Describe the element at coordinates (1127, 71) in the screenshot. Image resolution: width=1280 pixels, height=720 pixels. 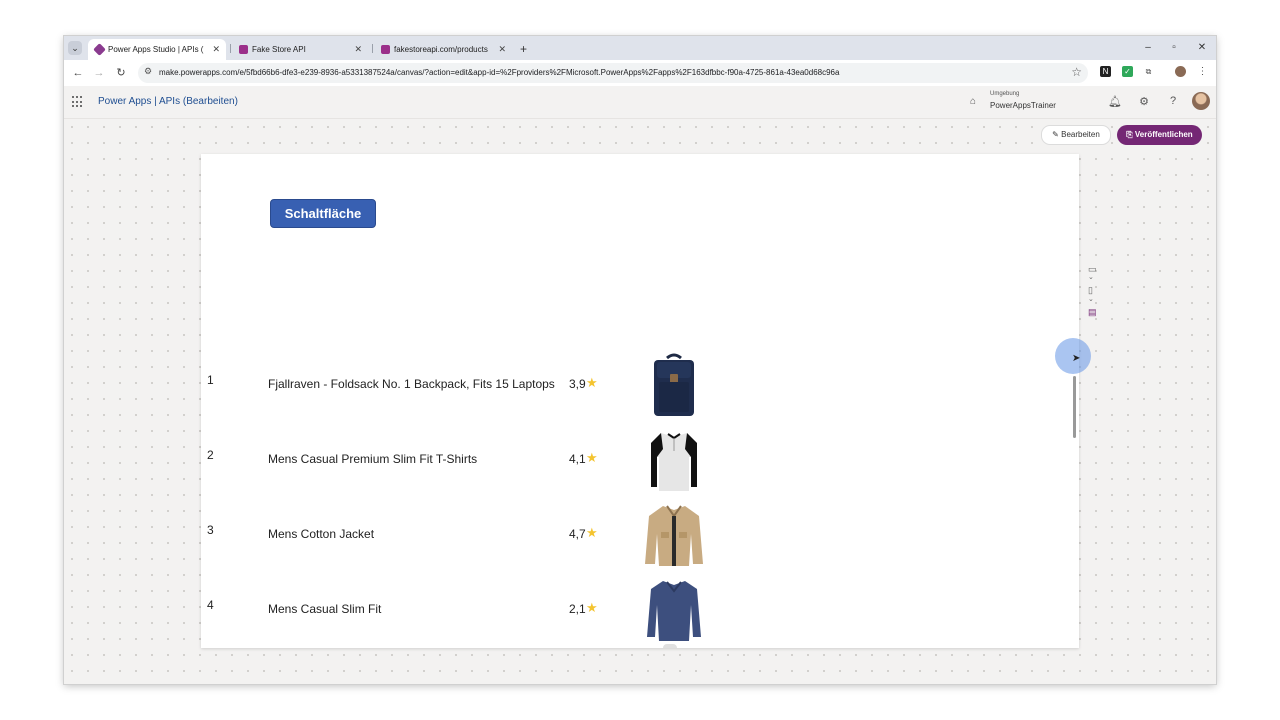
I see `shield-extension-icon: ✓` at that location.